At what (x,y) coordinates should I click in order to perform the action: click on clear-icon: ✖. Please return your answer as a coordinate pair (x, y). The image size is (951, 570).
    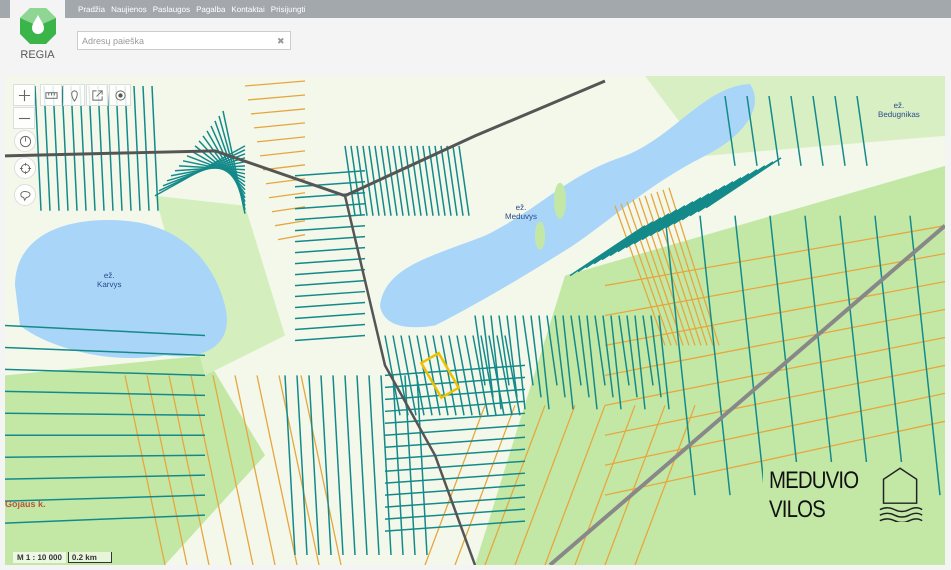
    Looking at the image, I should click on (283, 41).